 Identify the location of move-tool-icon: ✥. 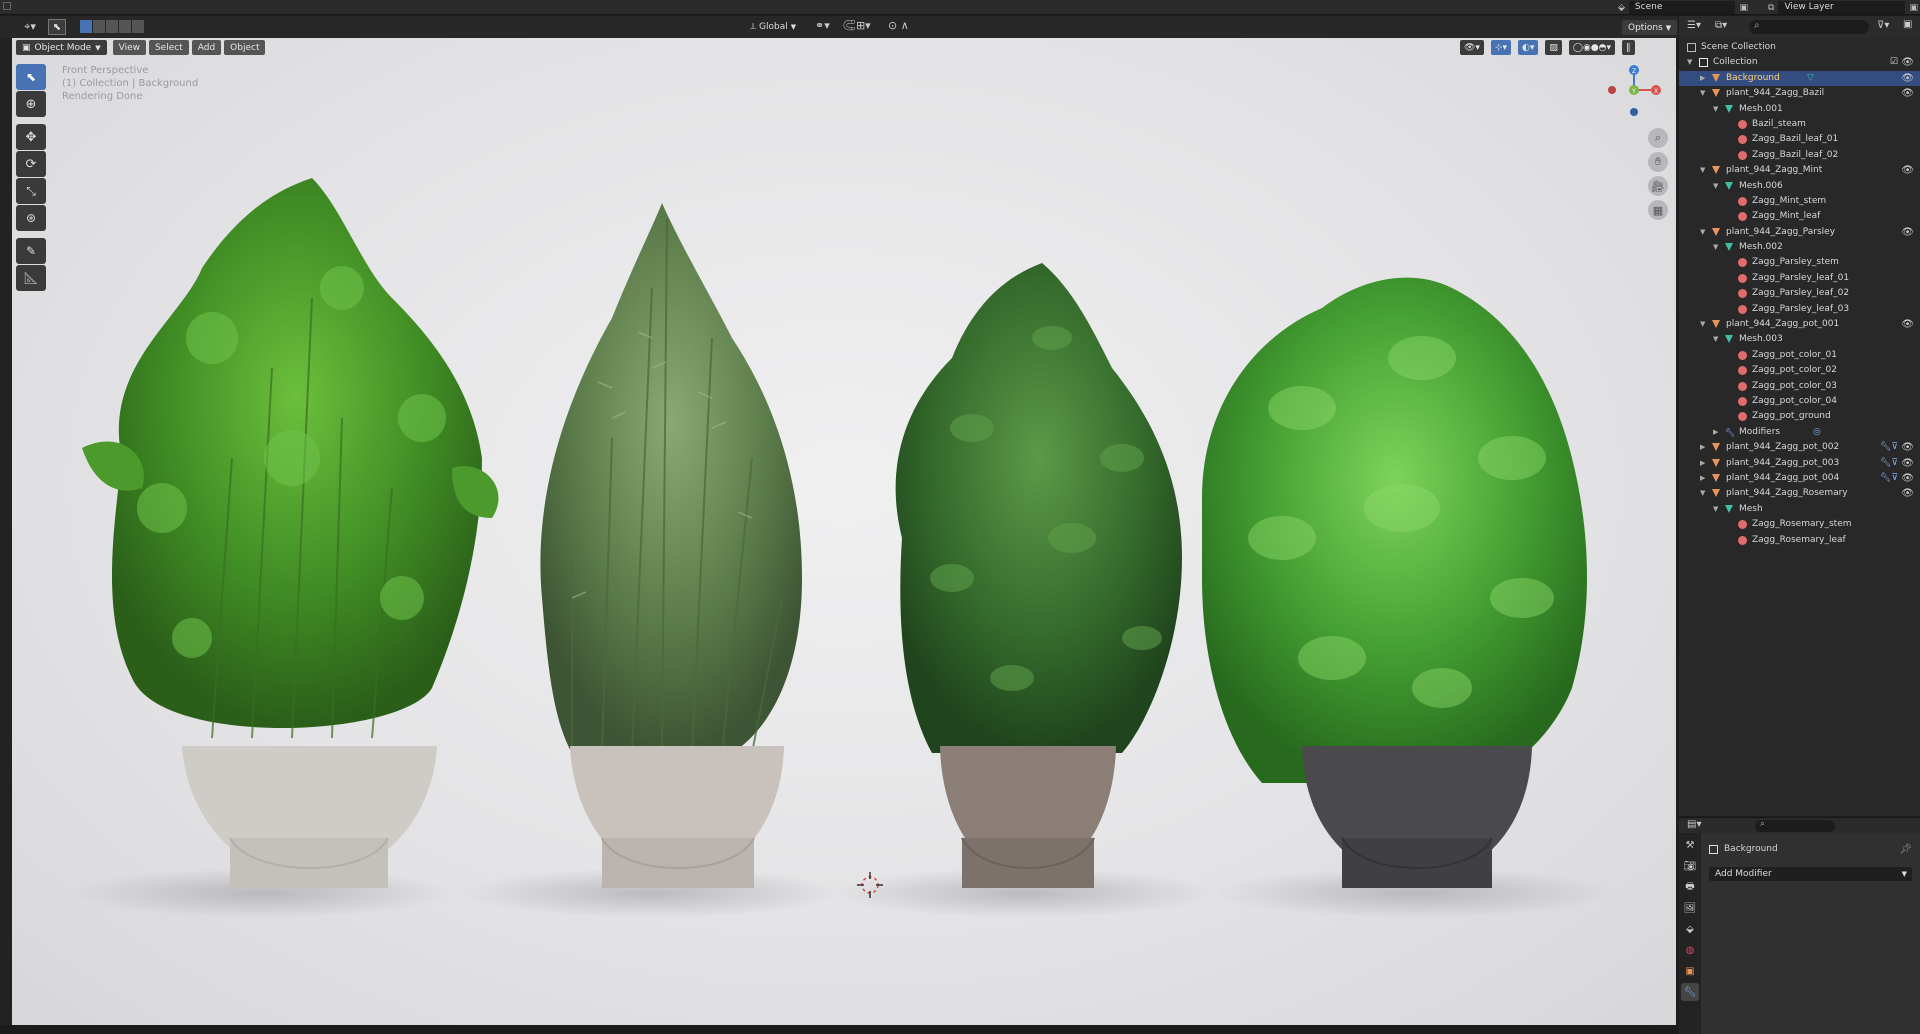
(31, 137).